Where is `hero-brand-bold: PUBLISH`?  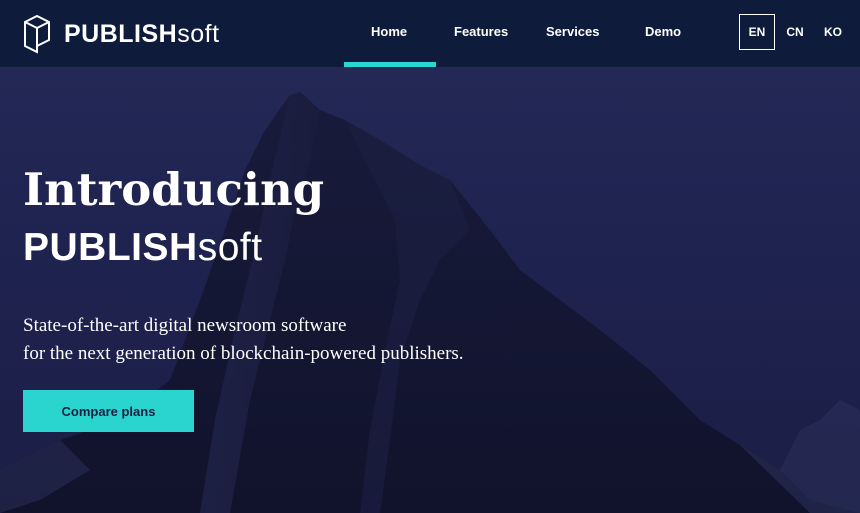
hero-brand-bold: PUBLISH is located at coordinates (110, 247).